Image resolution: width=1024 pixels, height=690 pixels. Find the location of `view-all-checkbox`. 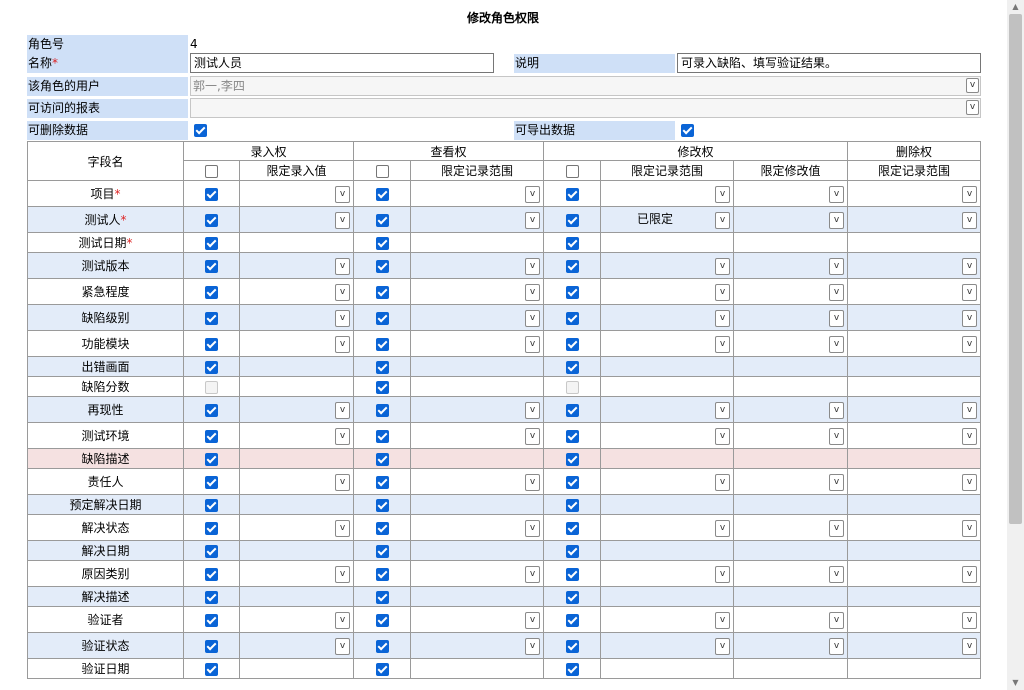

view-all-checkbox is located at coordinates (382, 171).